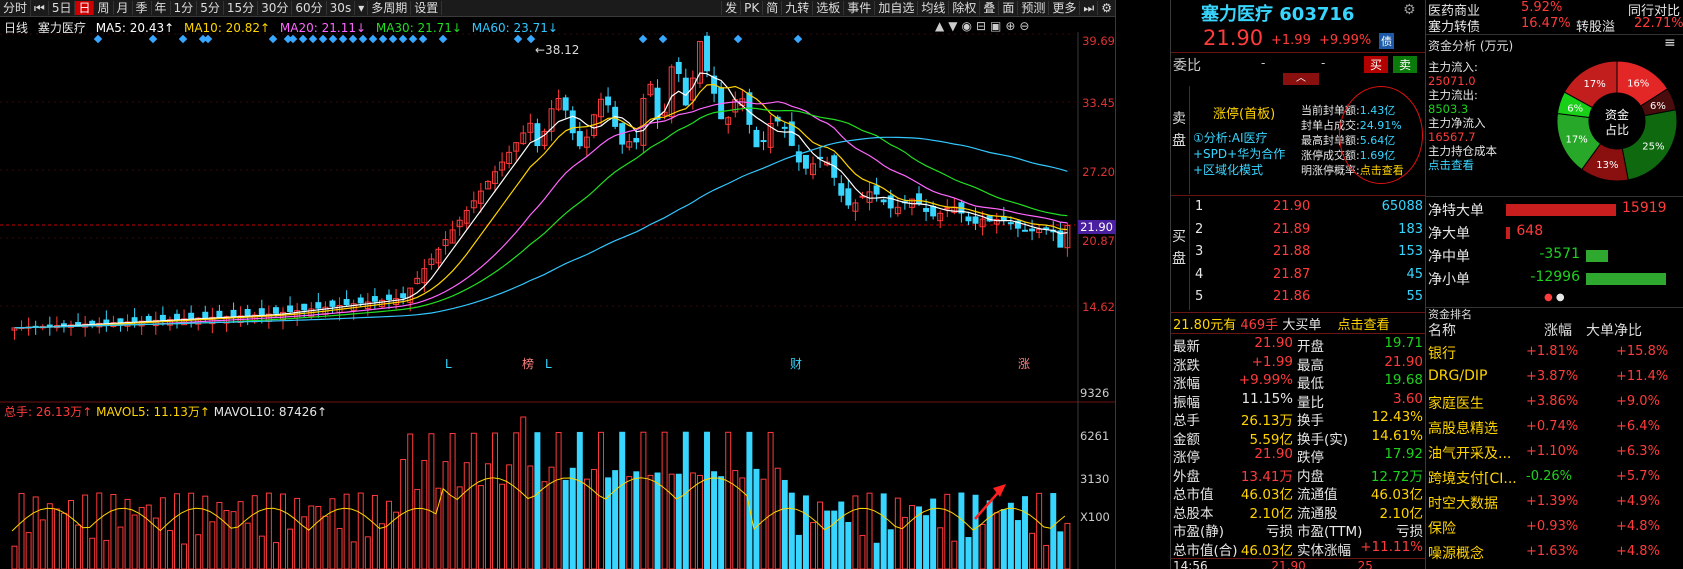 The width and height of the screenshot is (1683, 569). What do you see at coordinates (1558, 330) in the screenshot?
I see `rank-header-cell: 涨幅` at bounding box center [1558, 330].